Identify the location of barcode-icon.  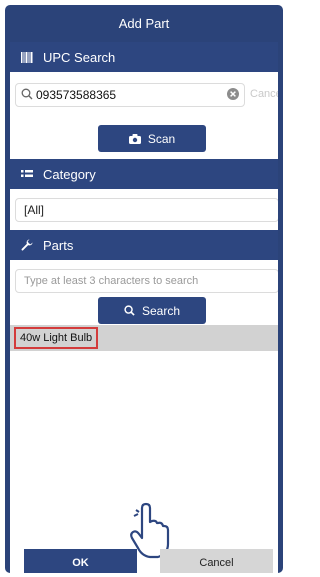
(27, 57).